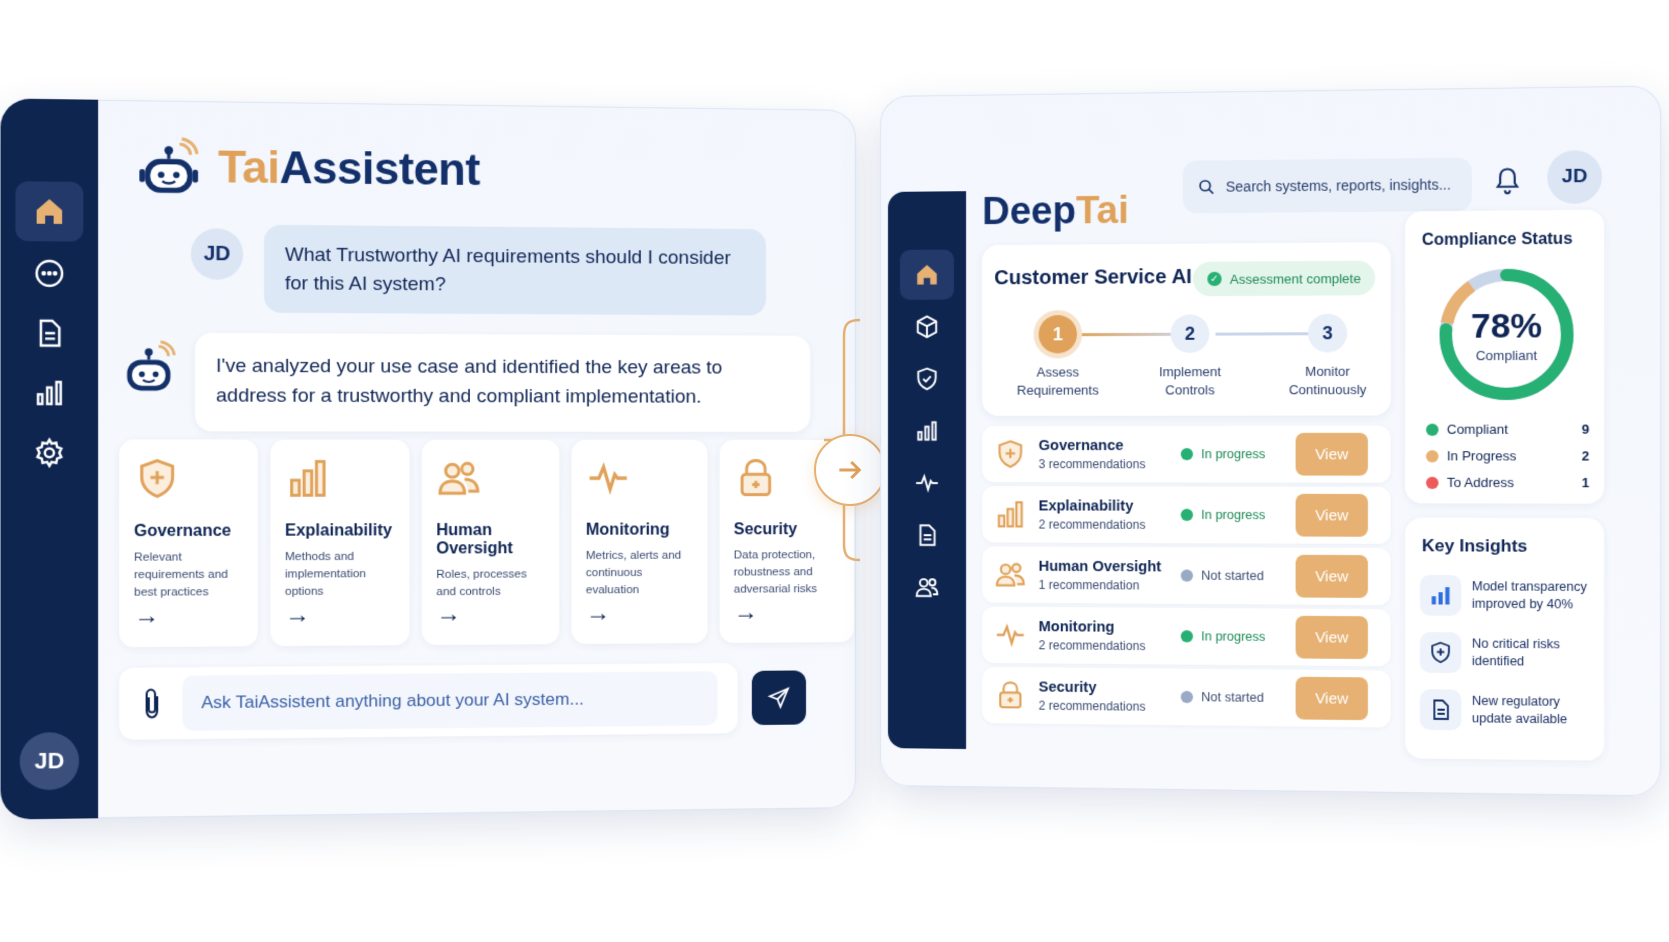 This screenshot has width=1669, height=942. What do you see at coordinates (1093, 277) in the screenshot?
I see `system-name: Customer Service AI` at bounding box center [1093, 277].